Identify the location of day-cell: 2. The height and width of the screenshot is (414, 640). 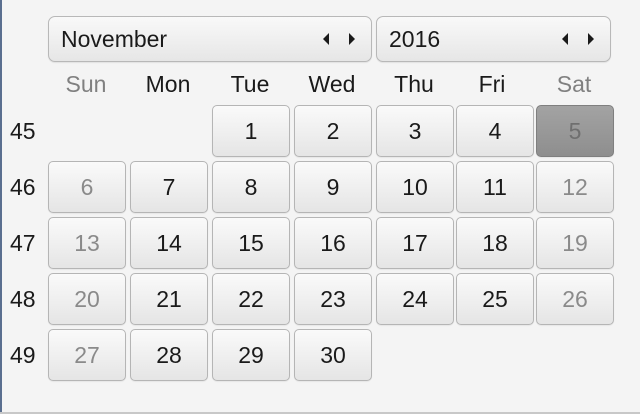
(333, 131).